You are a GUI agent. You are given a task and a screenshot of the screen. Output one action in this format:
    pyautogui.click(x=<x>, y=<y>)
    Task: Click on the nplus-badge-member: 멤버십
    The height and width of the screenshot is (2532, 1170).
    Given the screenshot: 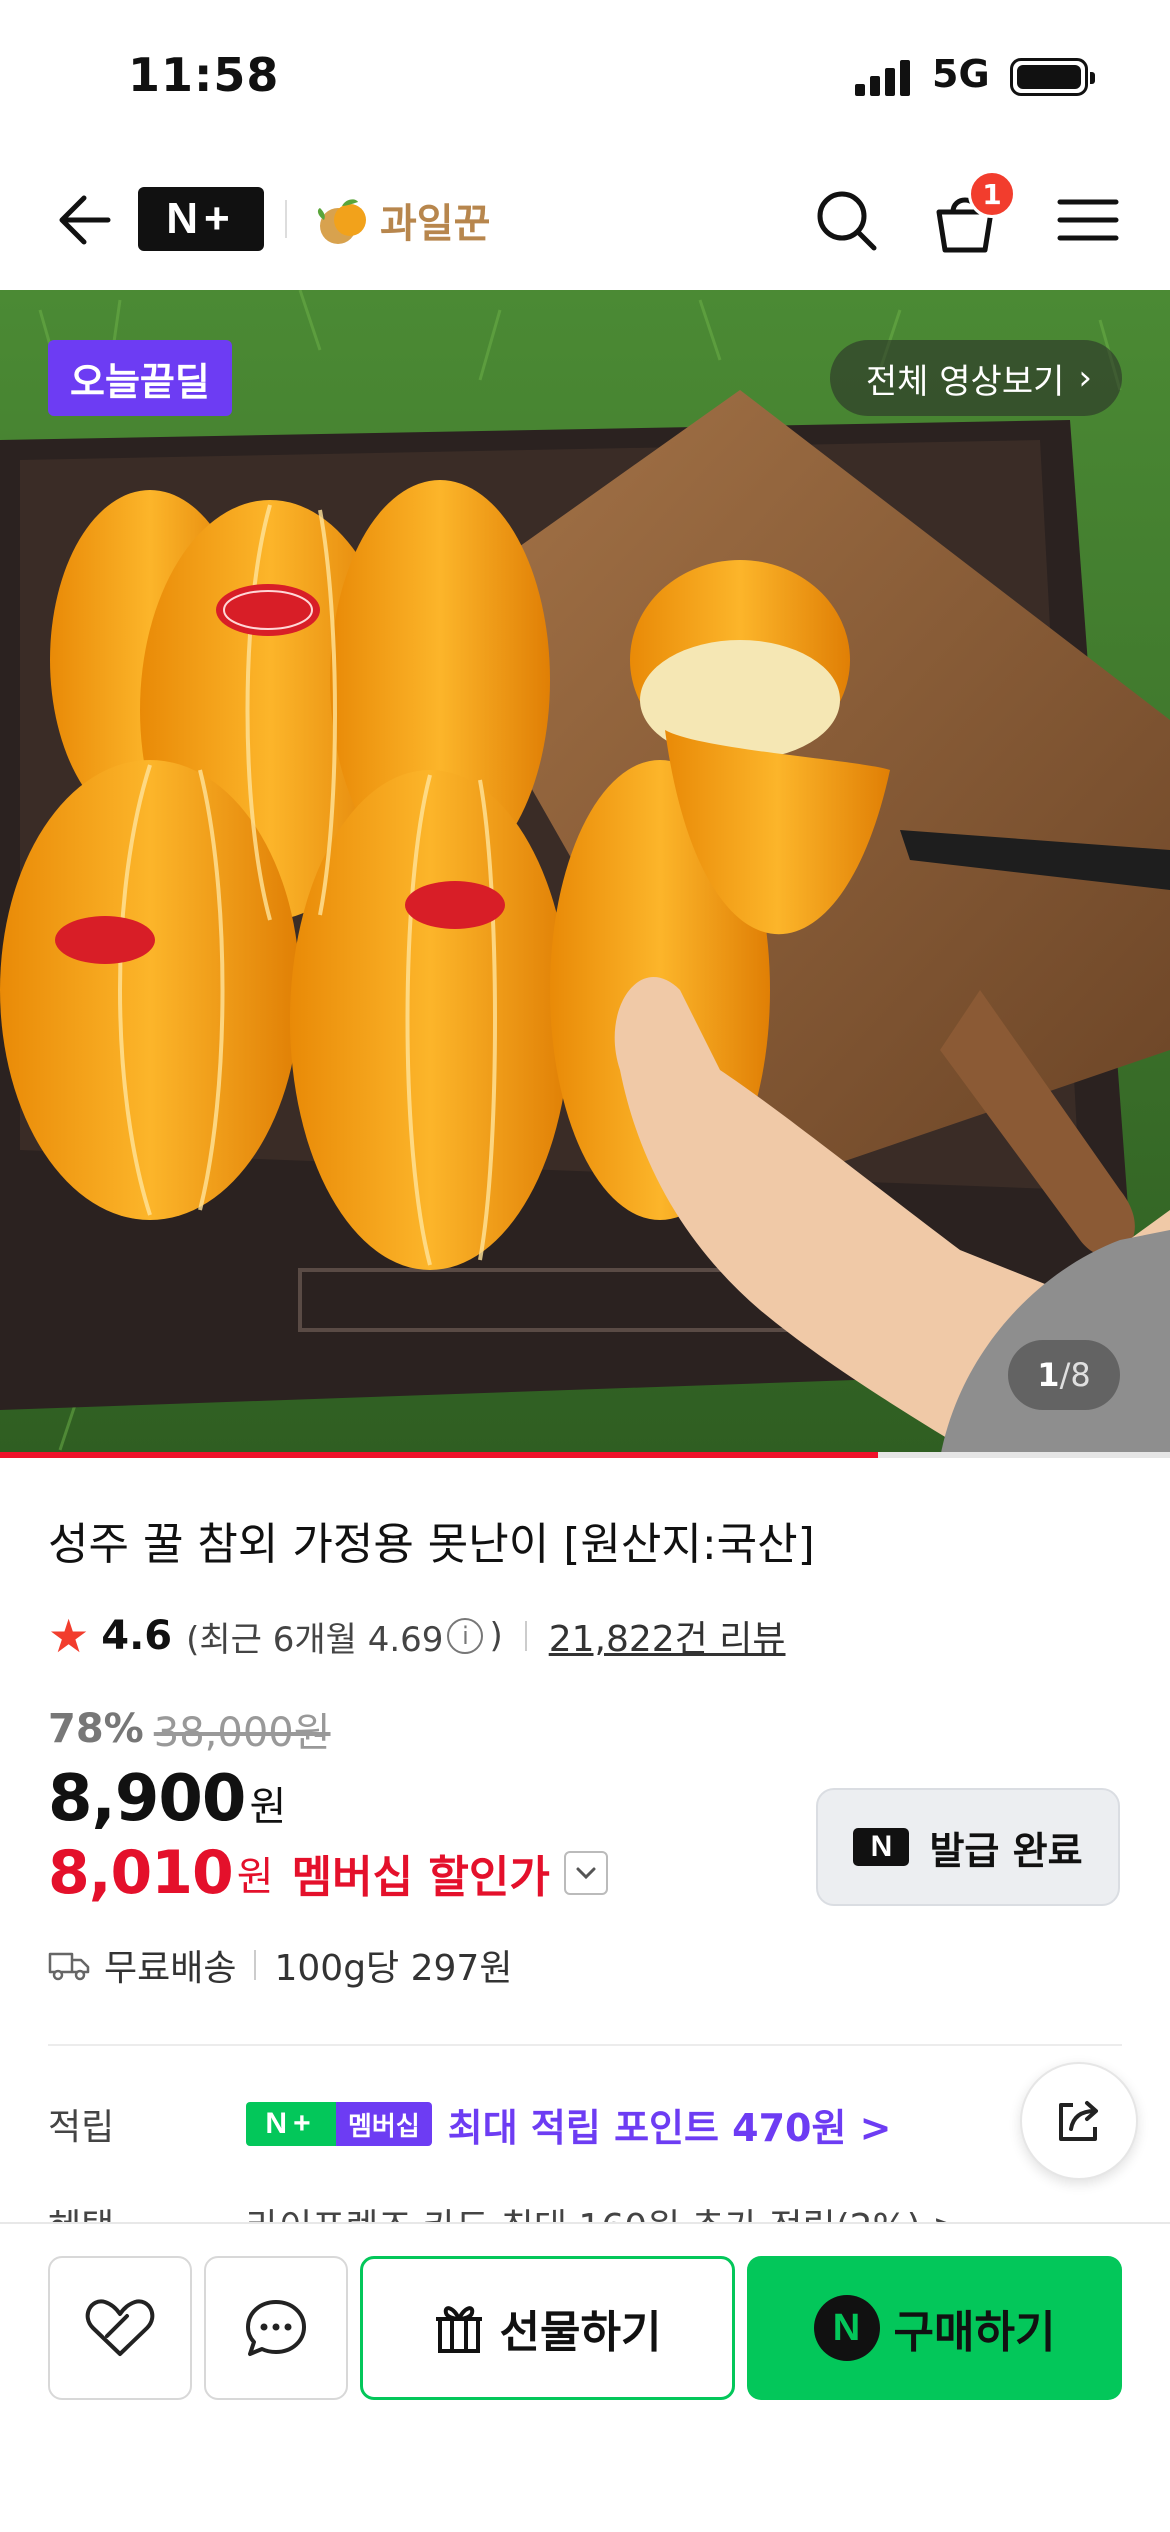 What is the action you would take?
    pyautogui.click(x=384, y=2124)
    